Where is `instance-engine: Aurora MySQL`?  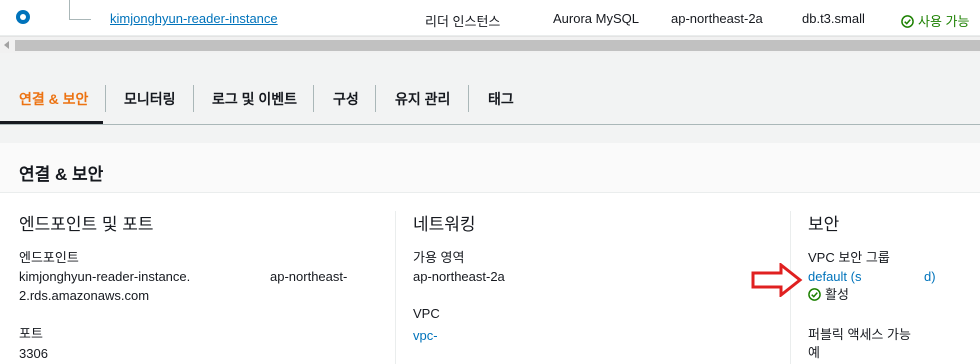 instance-engine: Aurora MySQL is located at coordinates (596, 18).